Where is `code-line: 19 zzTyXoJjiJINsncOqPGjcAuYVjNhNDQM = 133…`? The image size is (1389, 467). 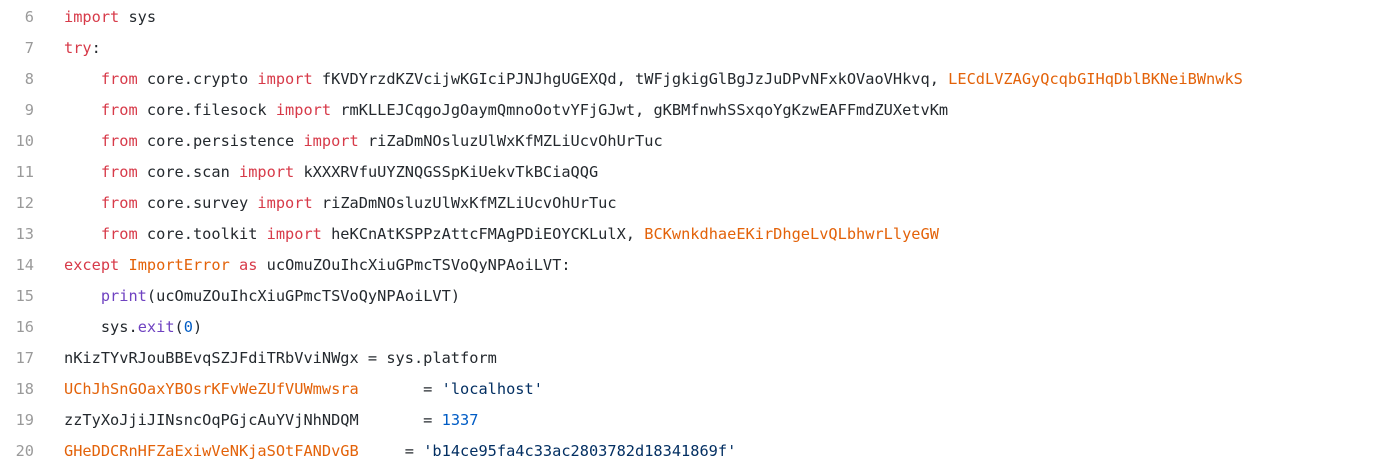 code-line: 19 zzTyXoJjiJINsncOqPGjcAuYVjNhNDQM = 133… is located at coordinates (694, 420).